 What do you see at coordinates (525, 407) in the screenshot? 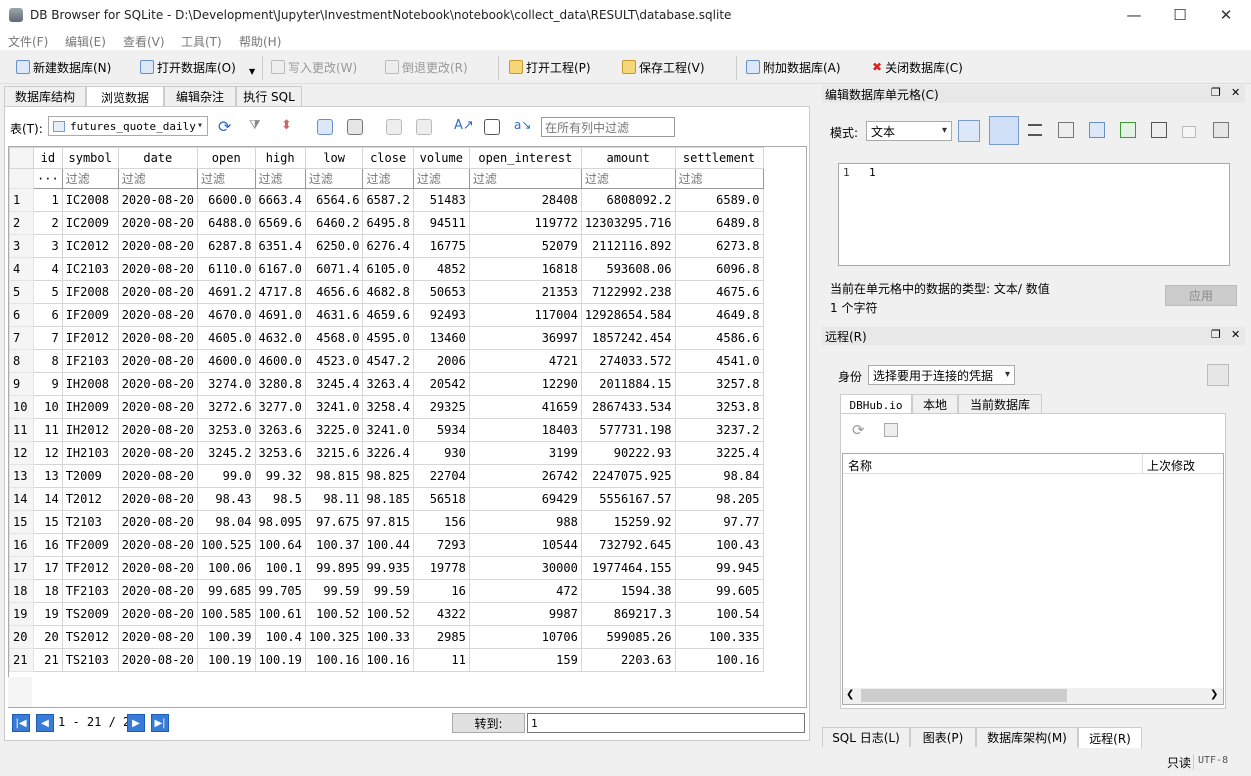
I see `table-cell: 41659` at bounding box center [525, 407].